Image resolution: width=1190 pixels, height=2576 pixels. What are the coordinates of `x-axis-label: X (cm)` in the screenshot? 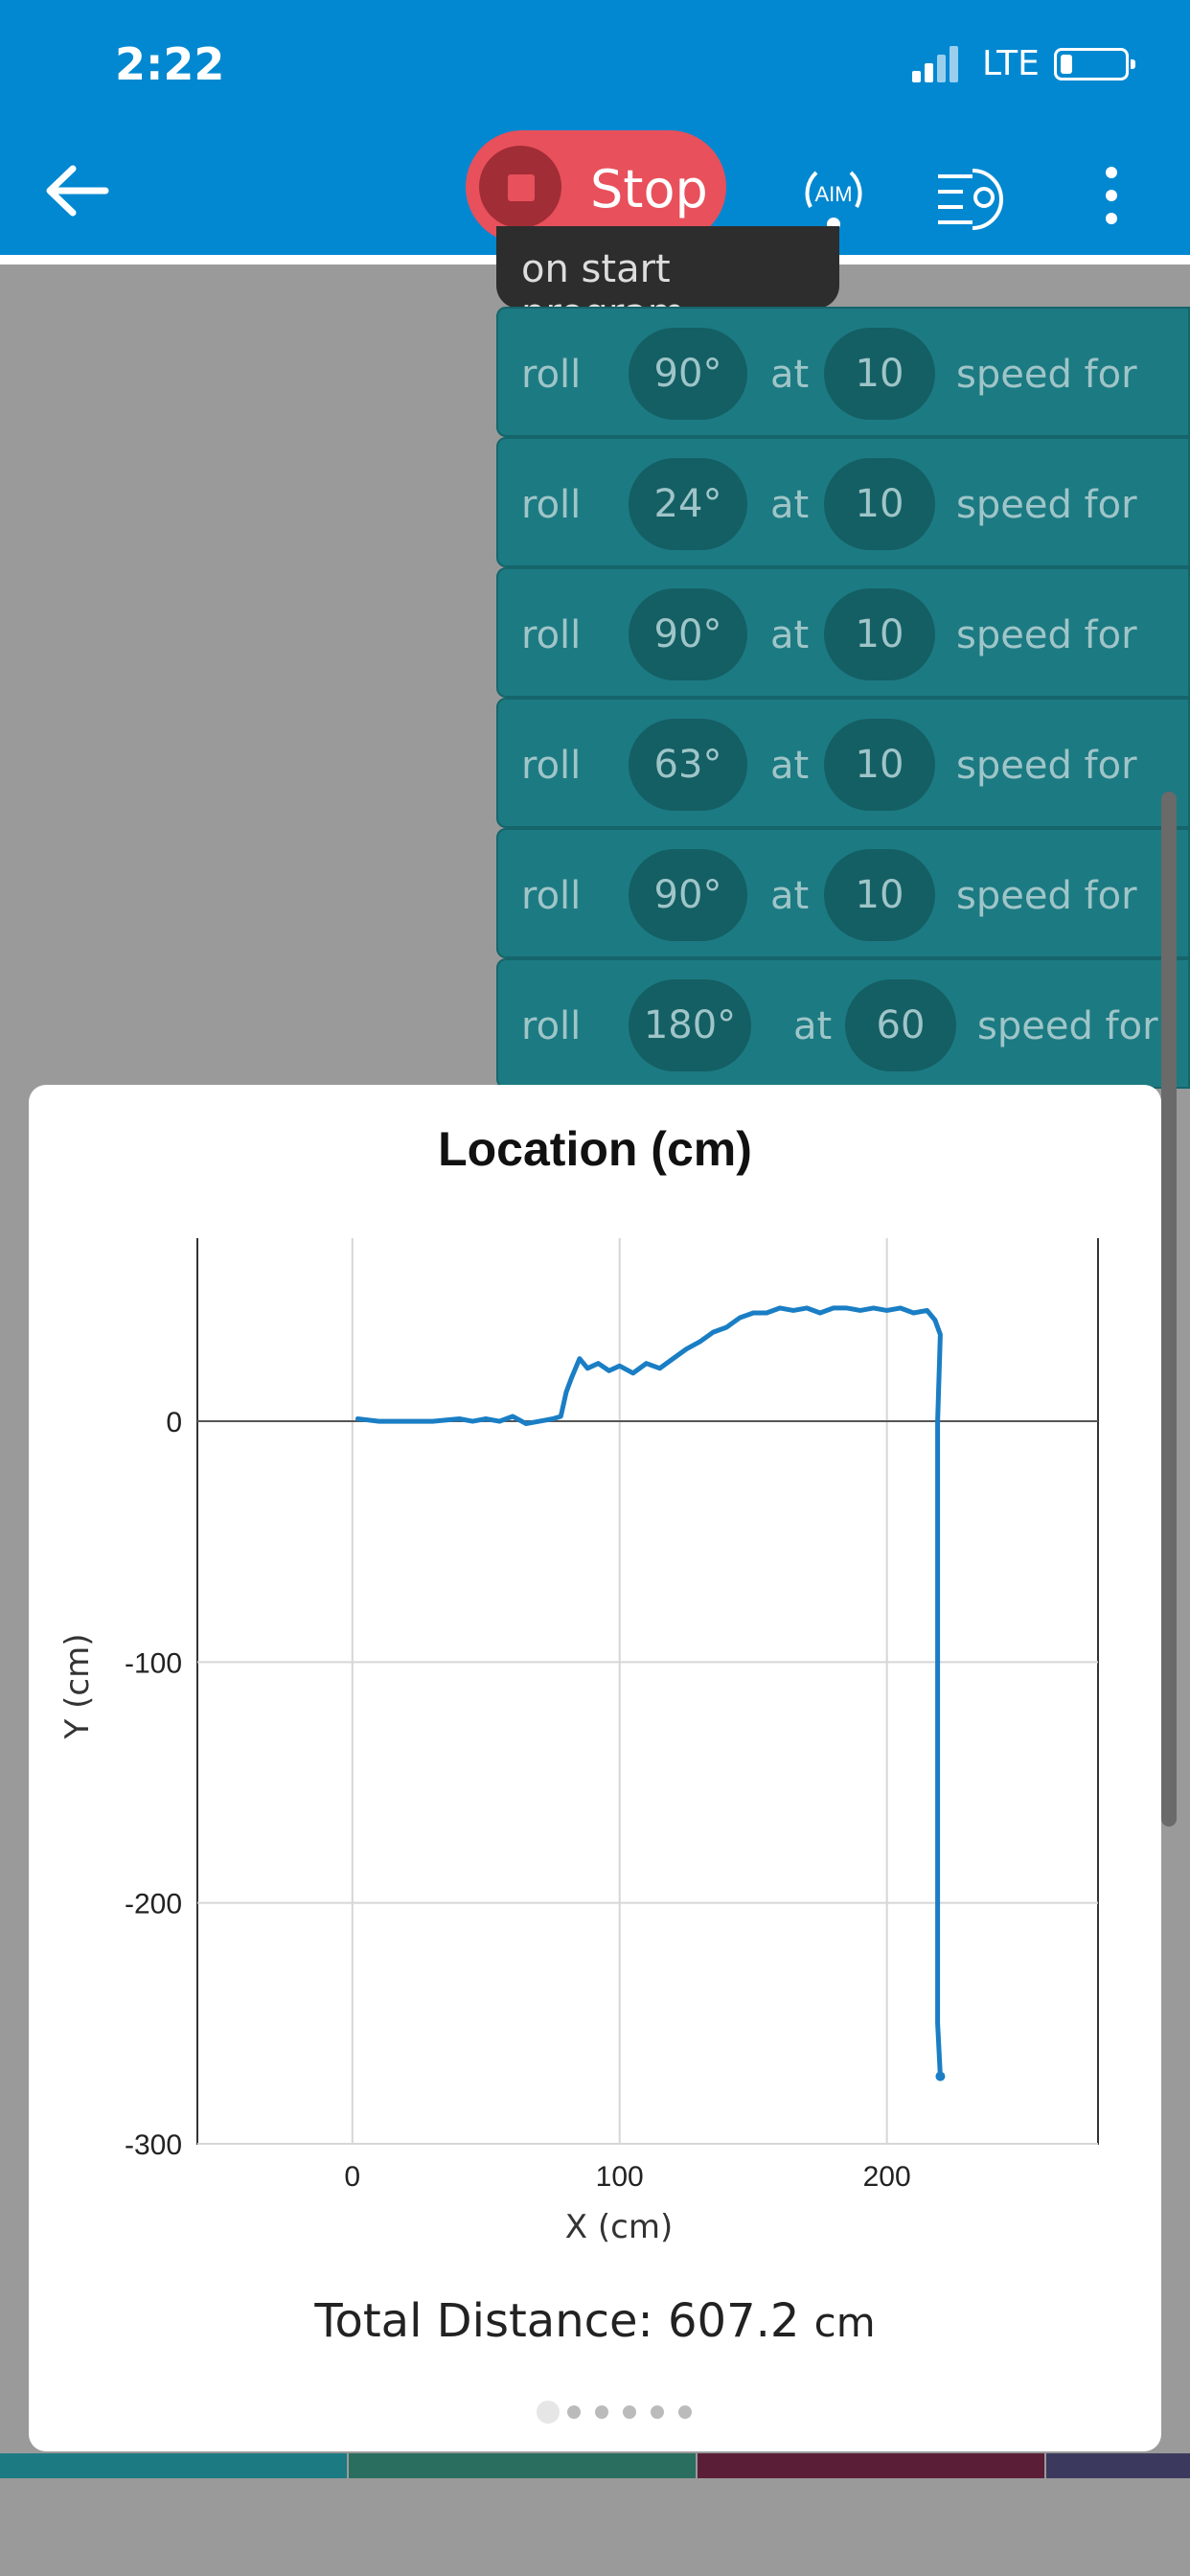 It's located at (619, 2227).